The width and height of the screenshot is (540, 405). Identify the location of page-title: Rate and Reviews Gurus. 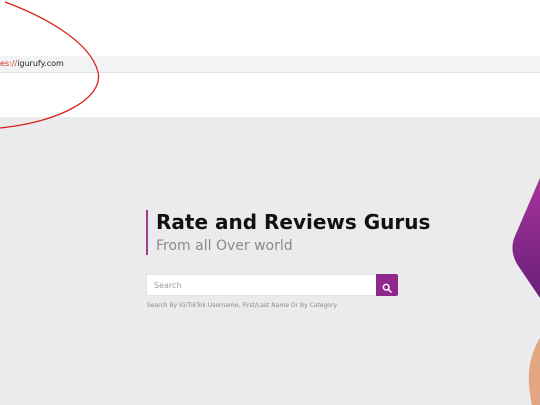
(293, 222).